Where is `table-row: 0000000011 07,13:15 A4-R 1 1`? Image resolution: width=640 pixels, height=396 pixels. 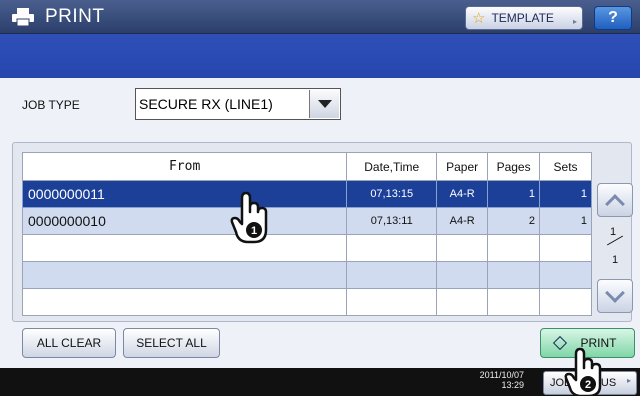
table-row: 0000000011 07,13:15 A4-R 1 1 is located at coordinates (306, 194).